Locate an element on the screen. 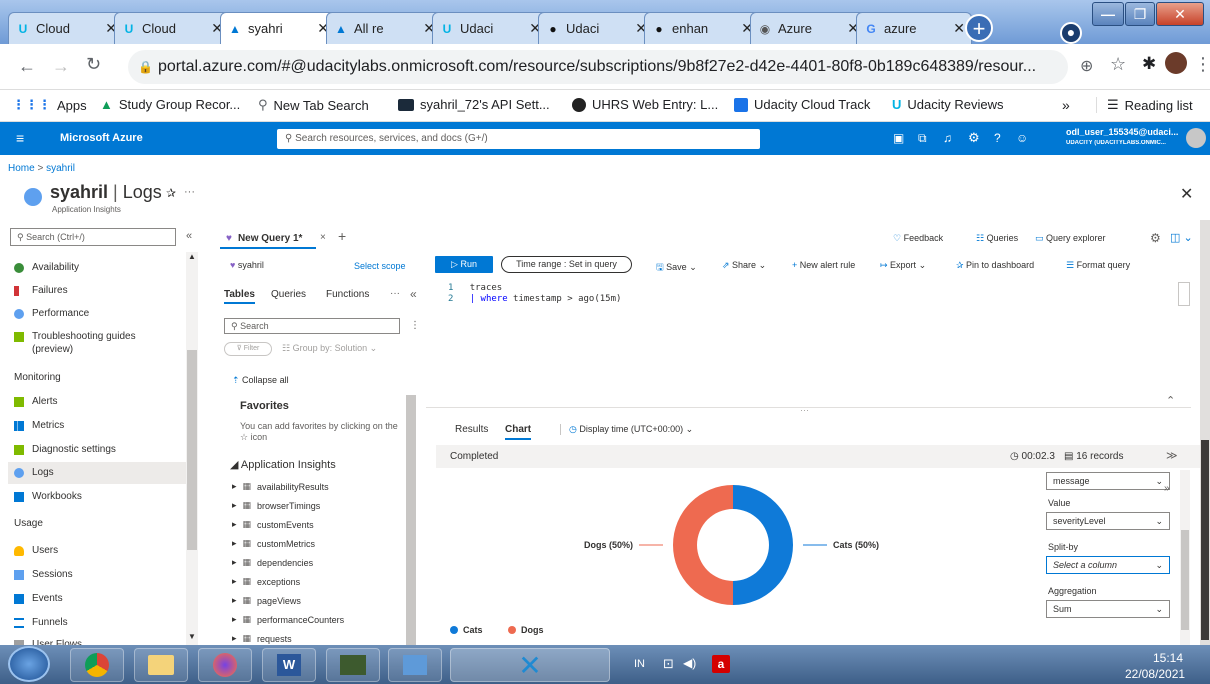 The width and height of the screenshot is (1210, 684). more-tabs-icon: ··· is located at coordinates (395, 293).